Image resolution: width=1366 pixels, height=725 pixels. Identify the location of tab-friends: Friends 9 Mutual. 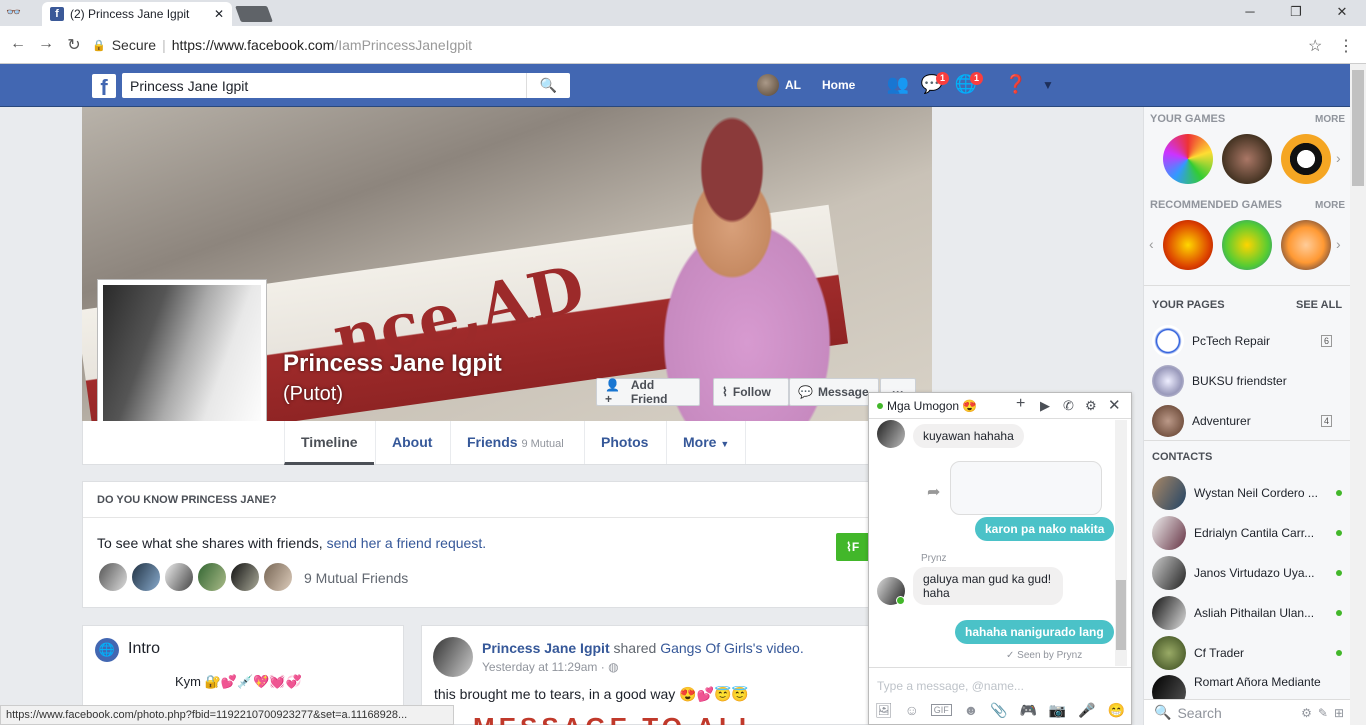
(515, 442).